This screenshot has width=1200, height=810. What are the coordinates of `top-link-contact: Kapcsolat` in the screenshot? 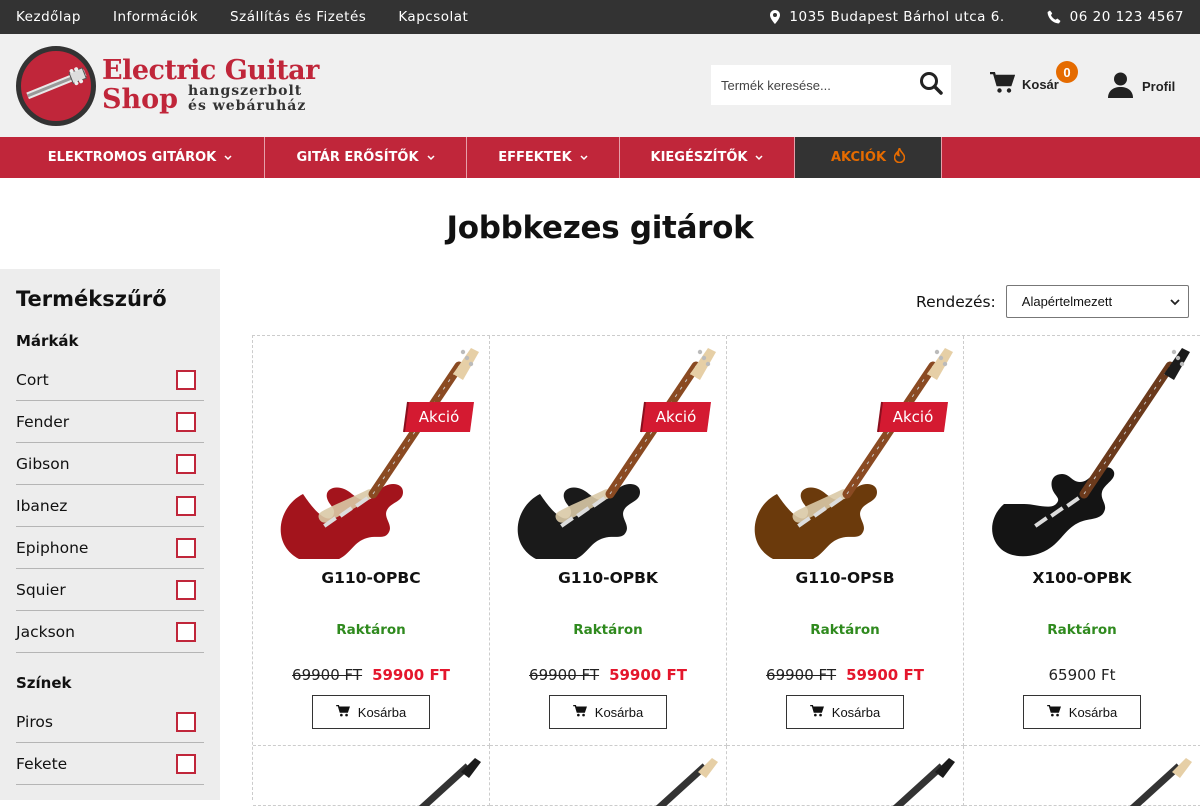 It's located at (433, 17).